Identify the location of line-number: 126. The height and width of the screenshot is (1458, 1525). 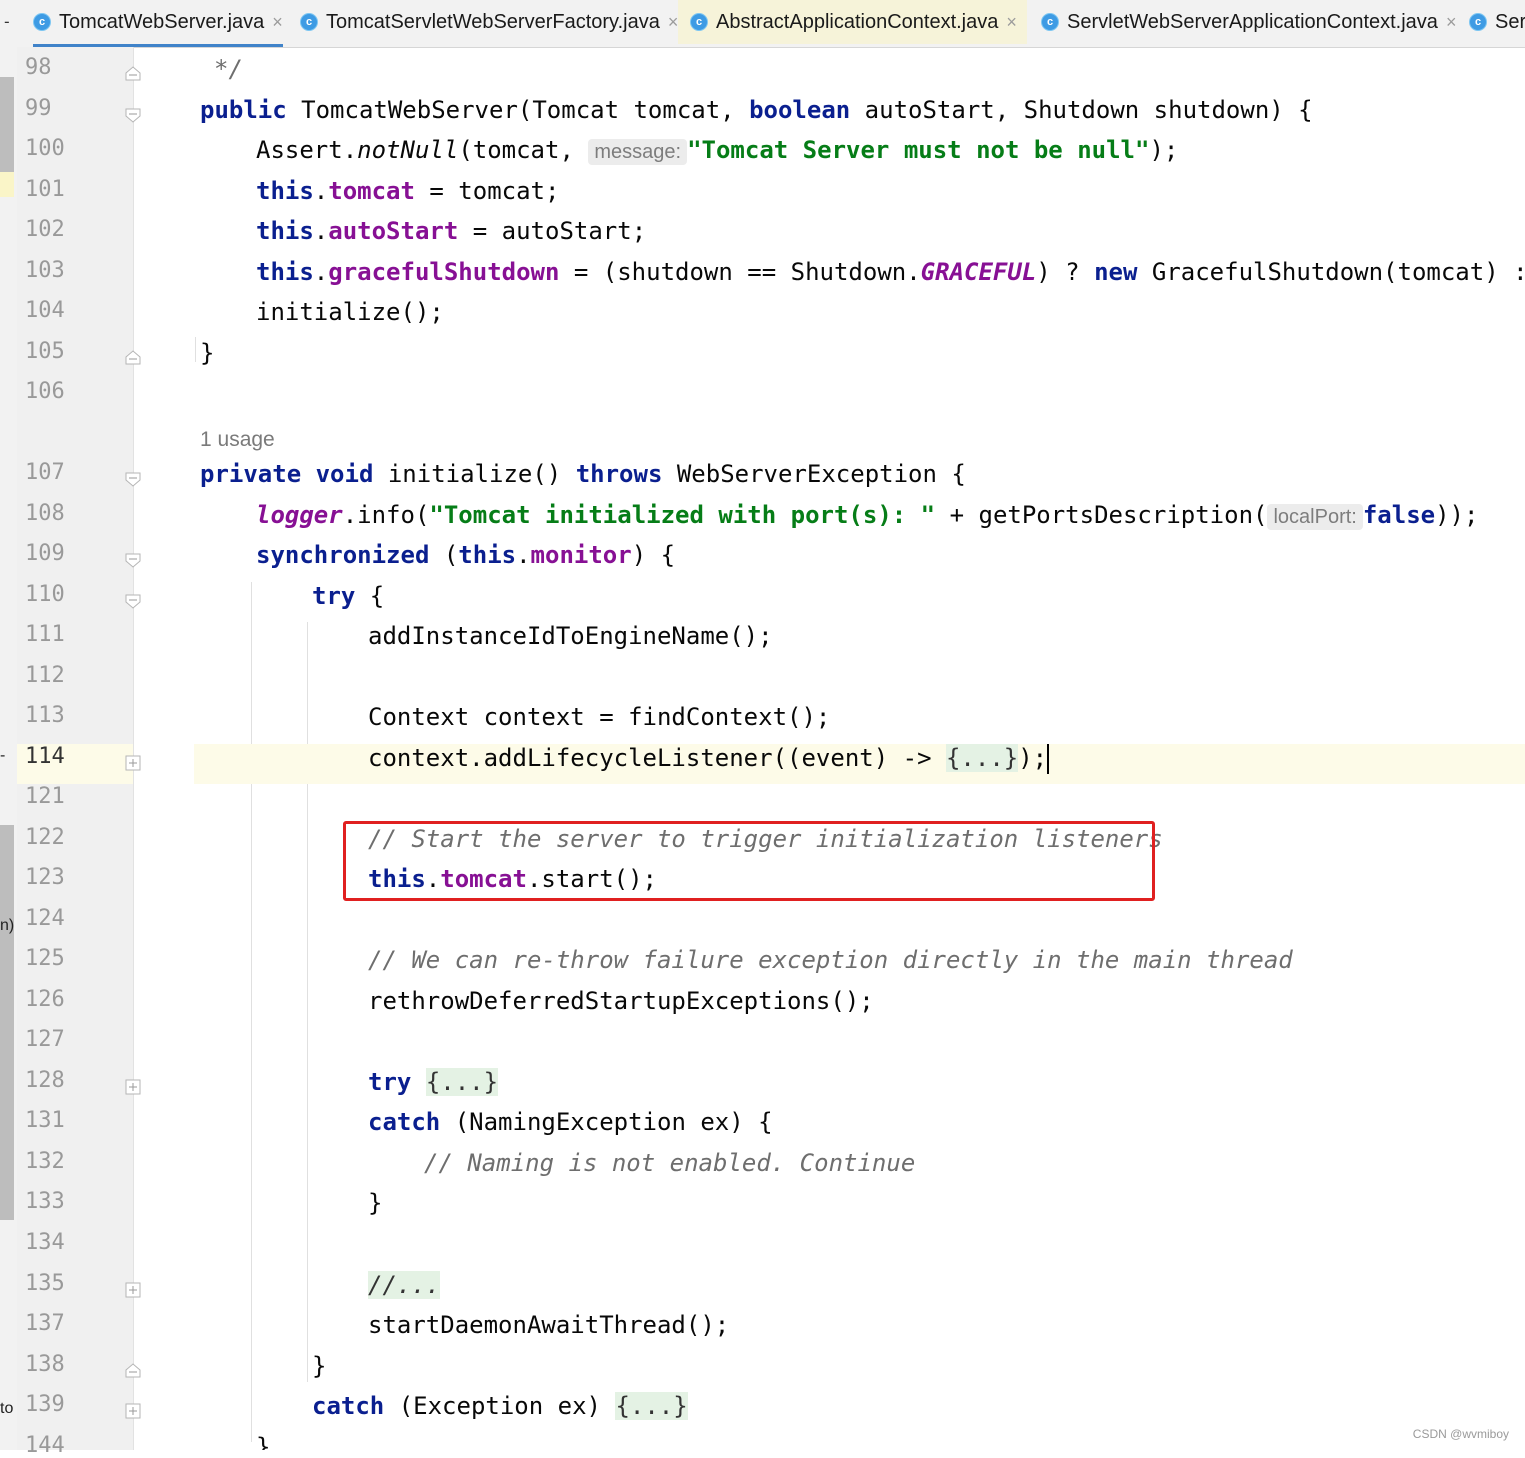
(45, 999).